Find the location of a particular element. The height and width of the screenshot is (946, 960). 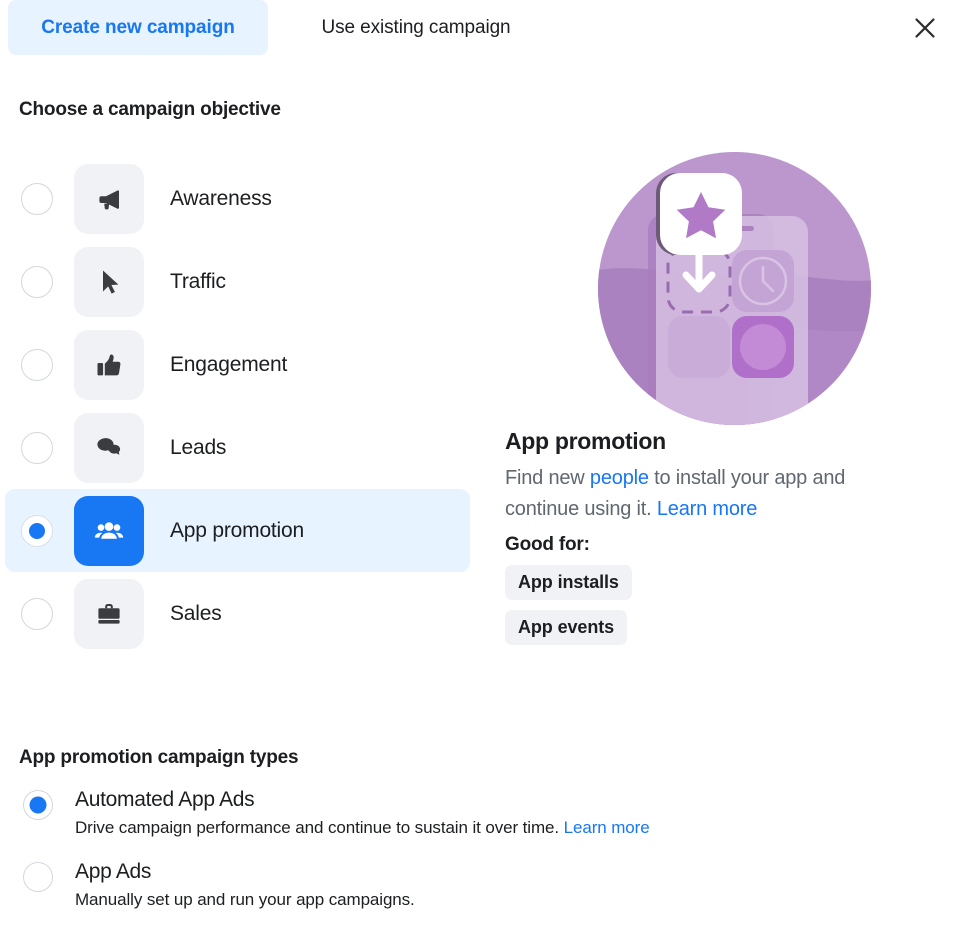

objective-row-app-promotion: App promotion is located at coordinates (237, 530).